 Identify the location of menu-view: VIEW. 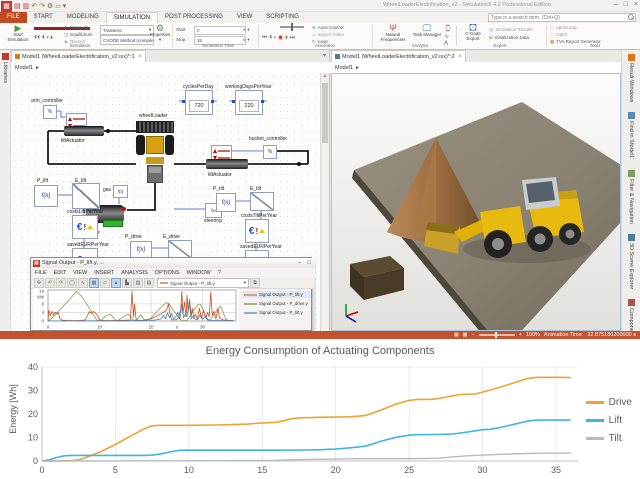
(80, 273).